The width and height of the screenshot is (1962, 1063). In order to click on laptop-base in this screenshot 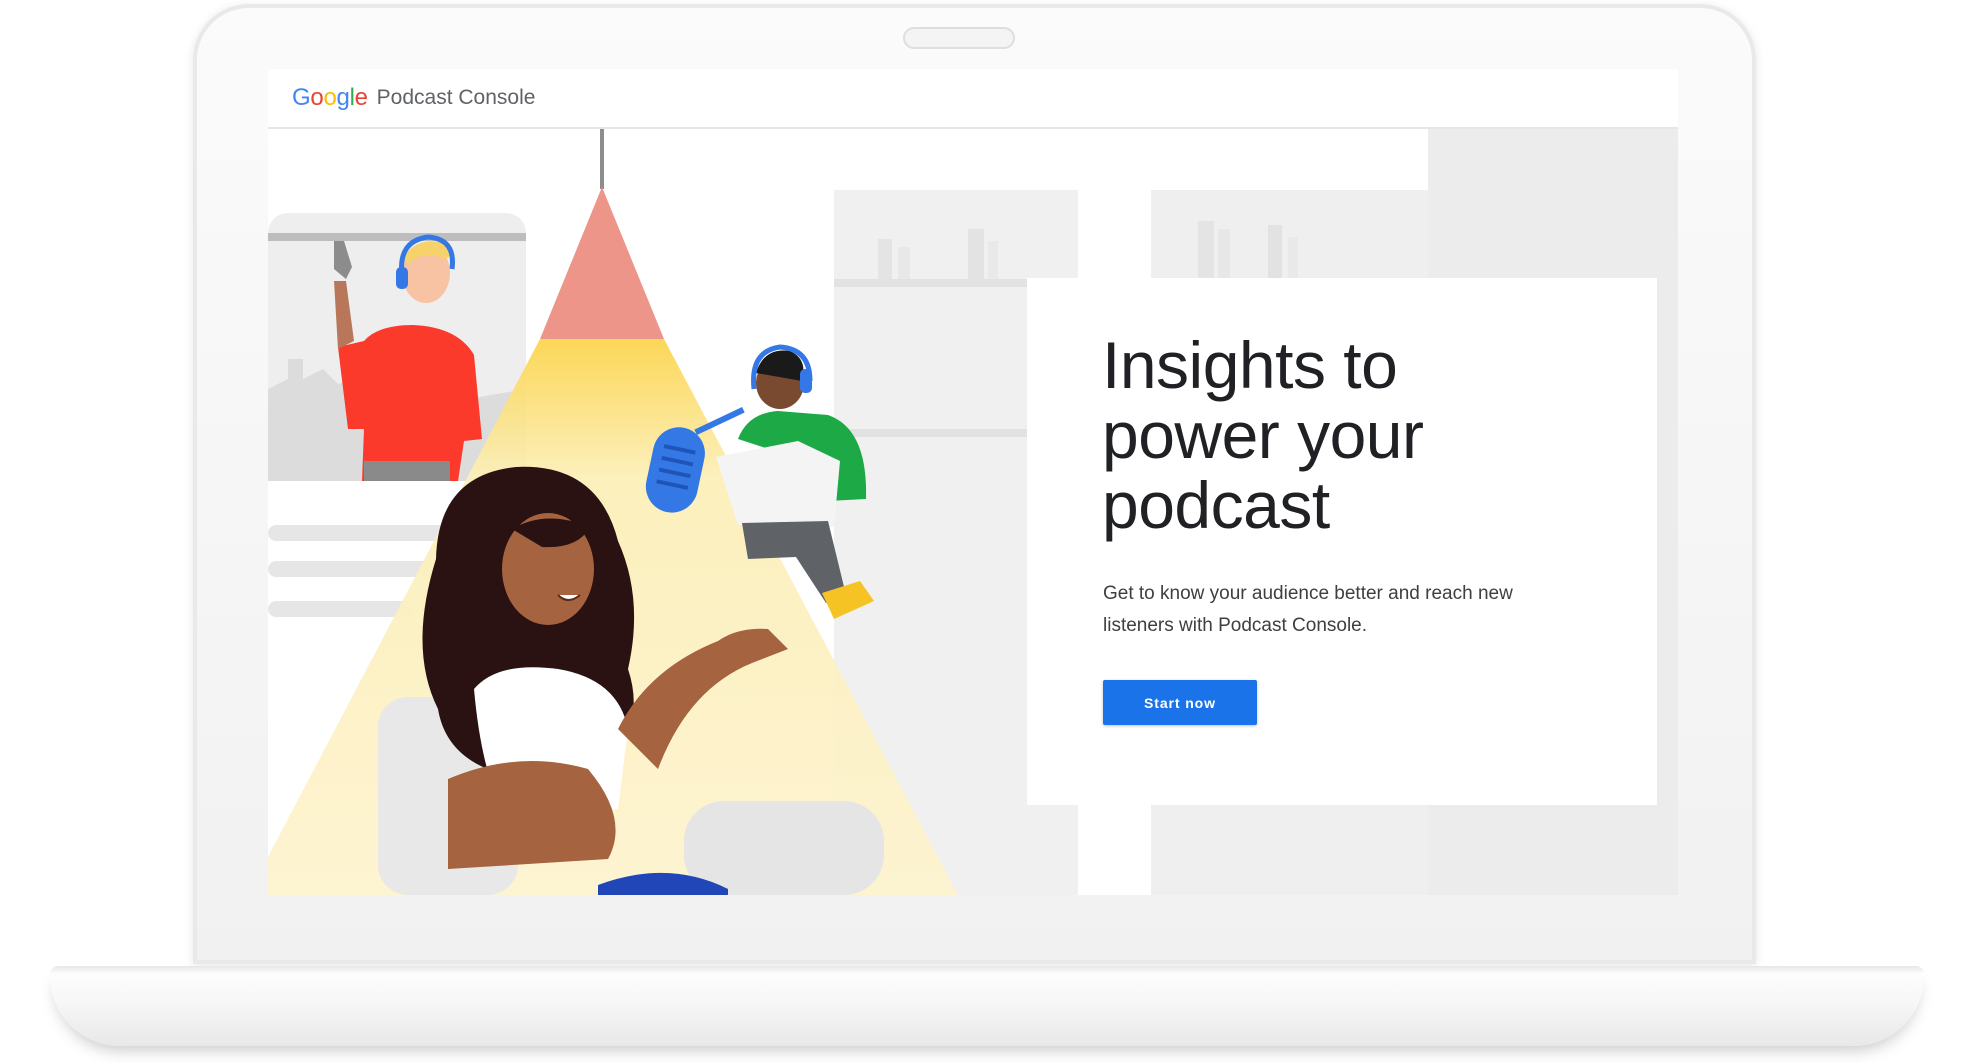, I will do `click(987, 1006)`.